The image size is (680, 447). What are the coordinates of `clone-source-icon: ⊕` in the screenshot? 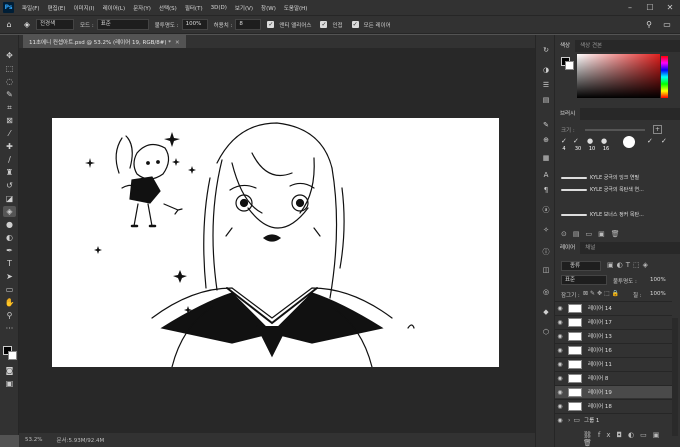 It's located at (546, 140).